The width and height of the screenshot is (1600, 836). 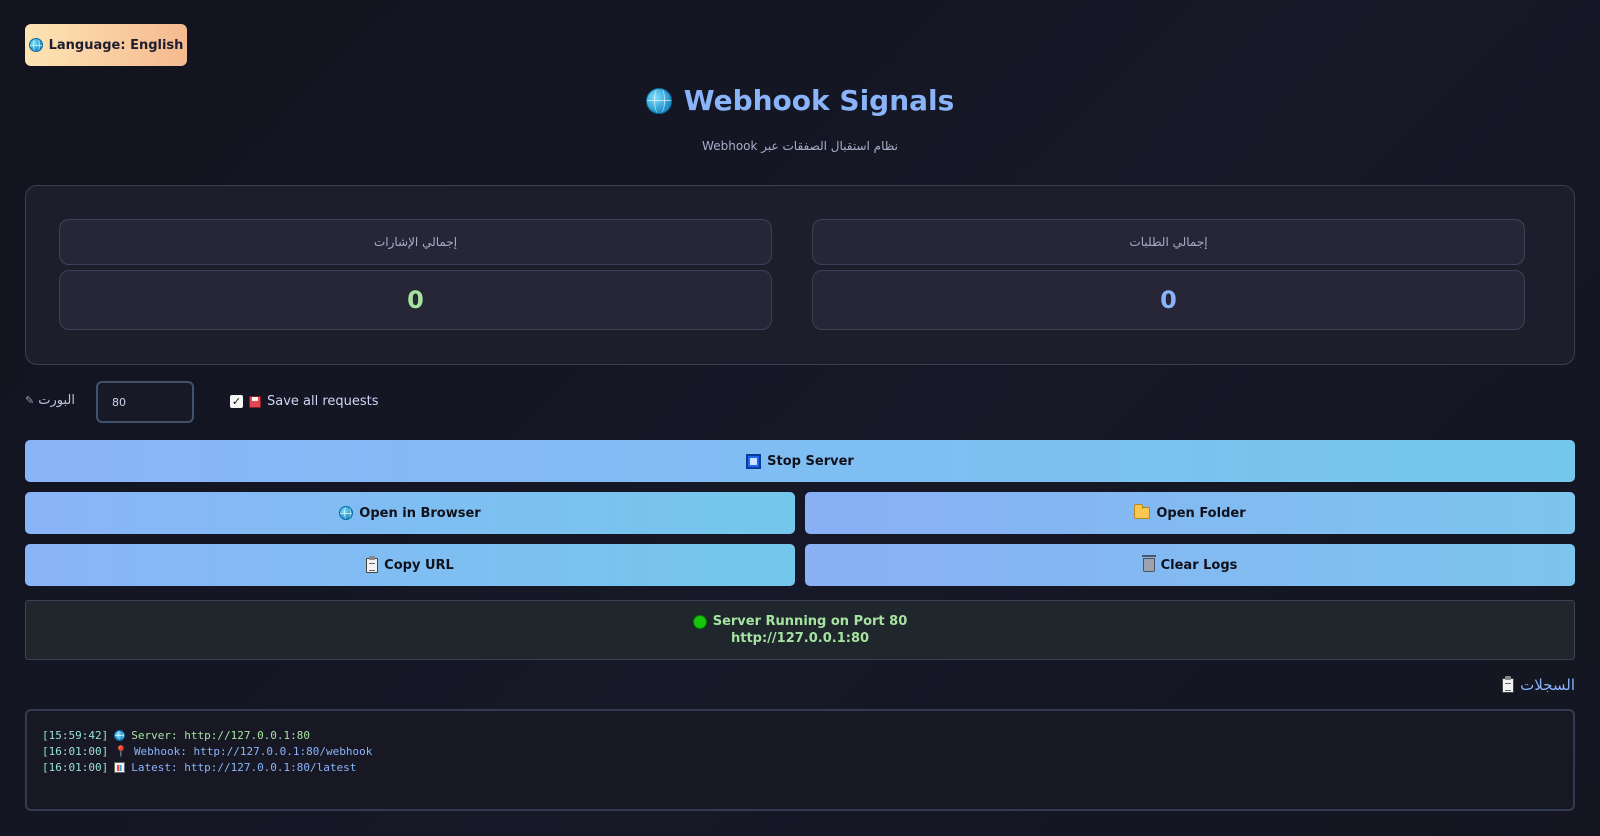 I want to click on save-all-label: Save all requests, so click(x=323, y=401).